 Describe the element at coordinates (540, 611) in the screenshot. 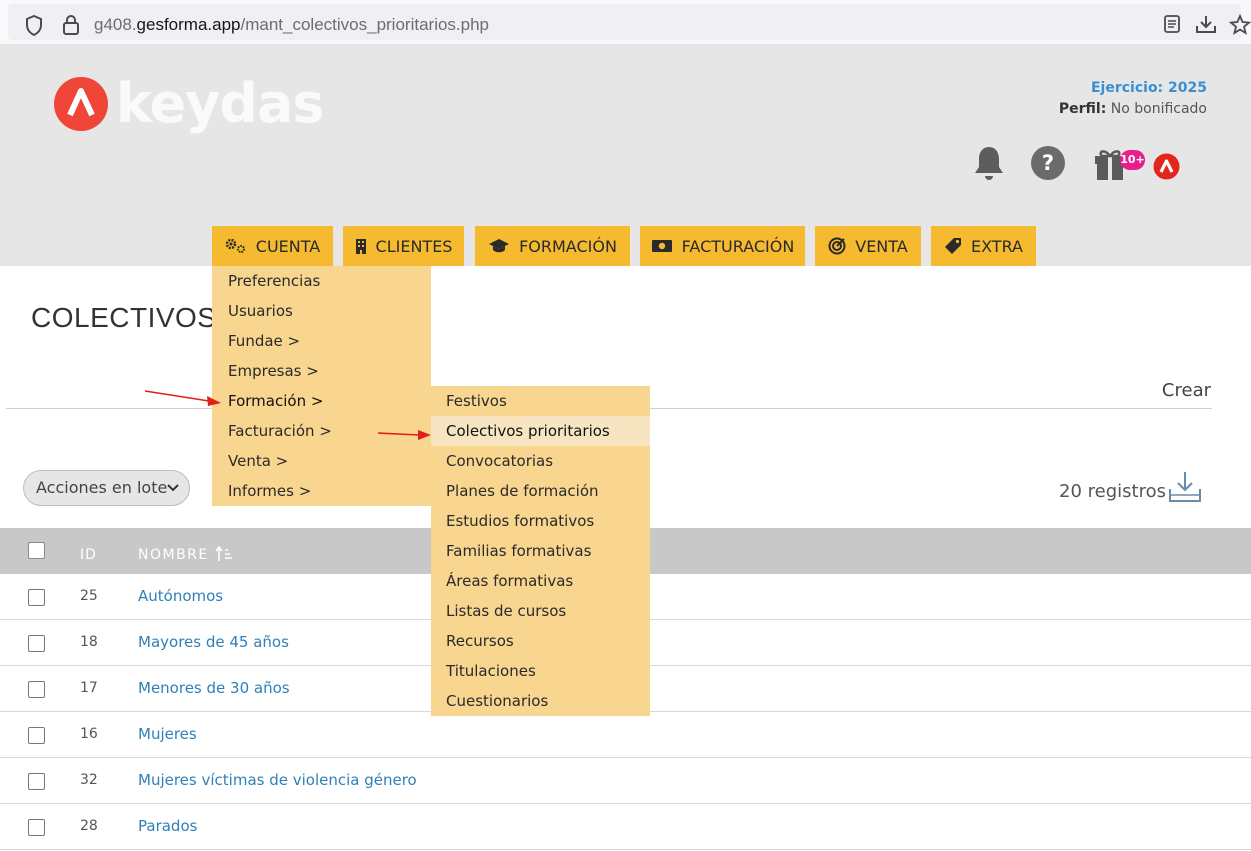

I see `submenu-item-listas-cursos: Listas de cursos` at that location.